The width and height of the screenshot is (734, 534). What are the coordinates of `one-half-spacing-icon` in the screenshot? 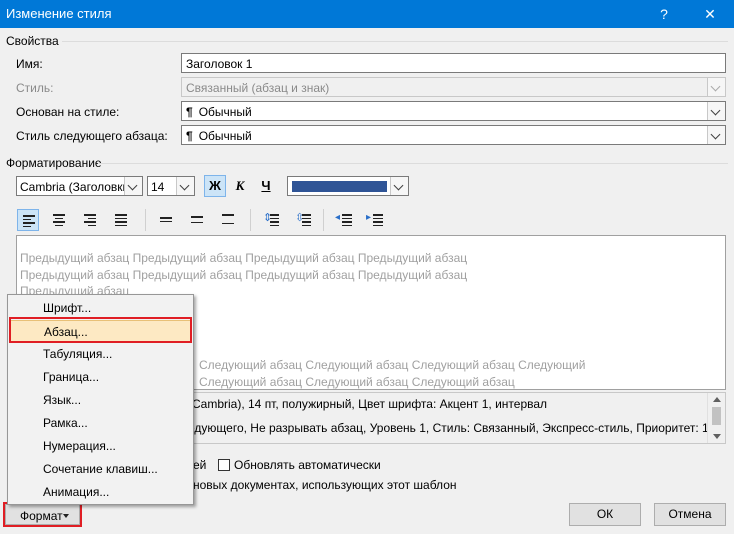 It's located at (197, 220).